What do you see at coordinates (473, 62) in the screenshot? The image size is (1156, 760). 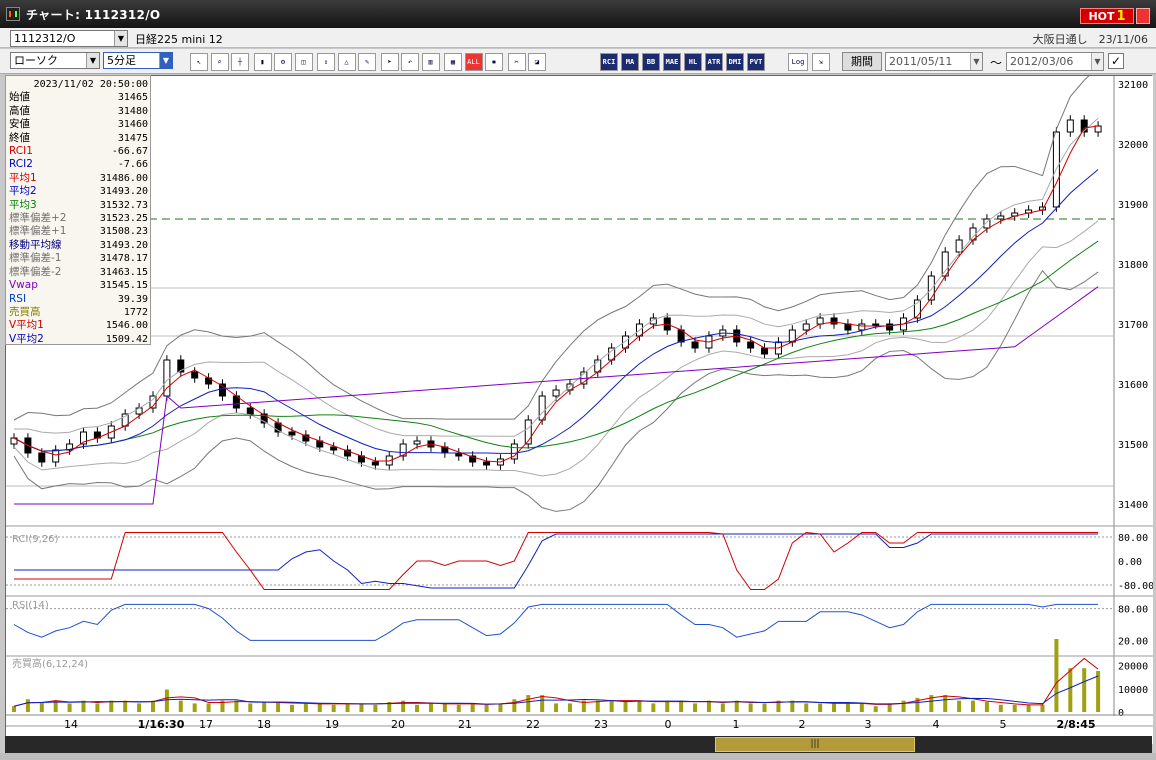 I see `all-icon: ALL` at bounding box center [473, 62].